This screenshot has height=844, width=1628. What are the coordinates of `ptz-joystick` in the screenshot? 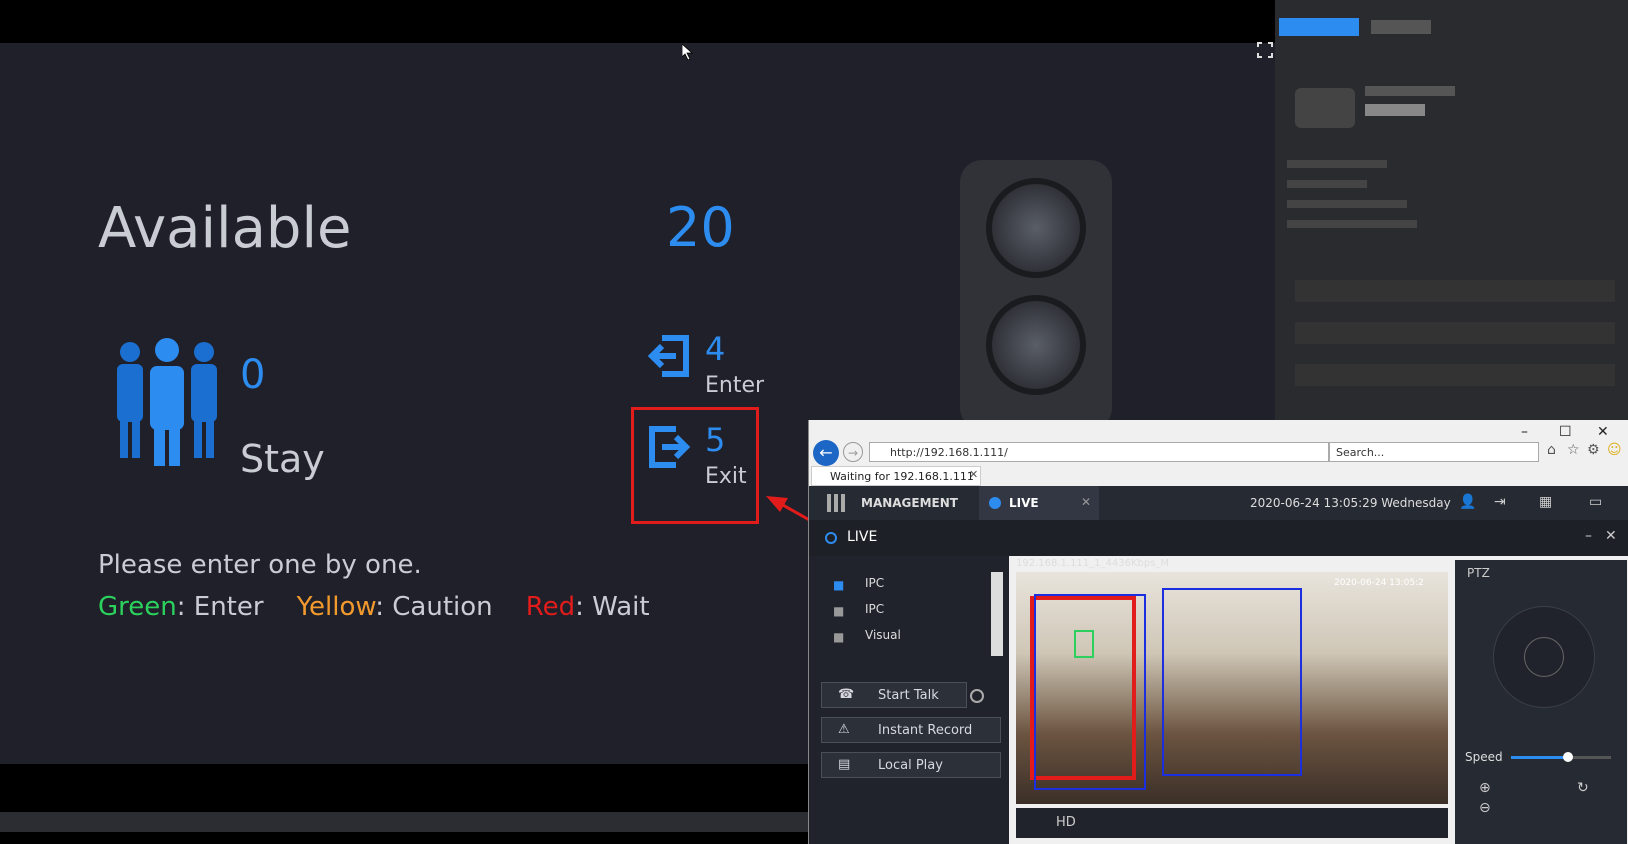 It's located at (1544, 657).